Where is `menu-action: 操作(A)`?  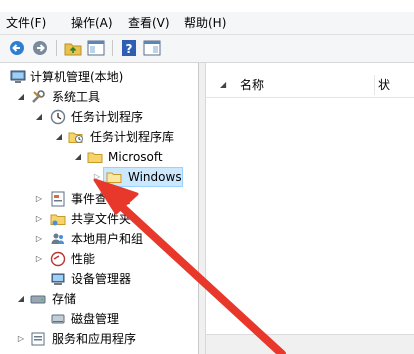
menu-action: 操作(A) is located at coordinates (92, 23).